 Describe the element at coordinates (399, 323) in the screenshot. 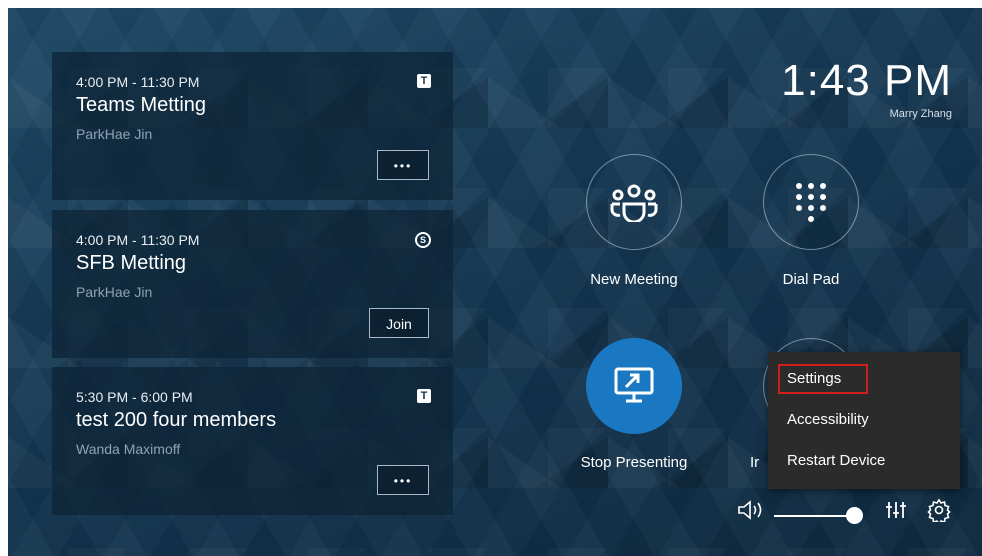

I see `join-button: Join` at that location.